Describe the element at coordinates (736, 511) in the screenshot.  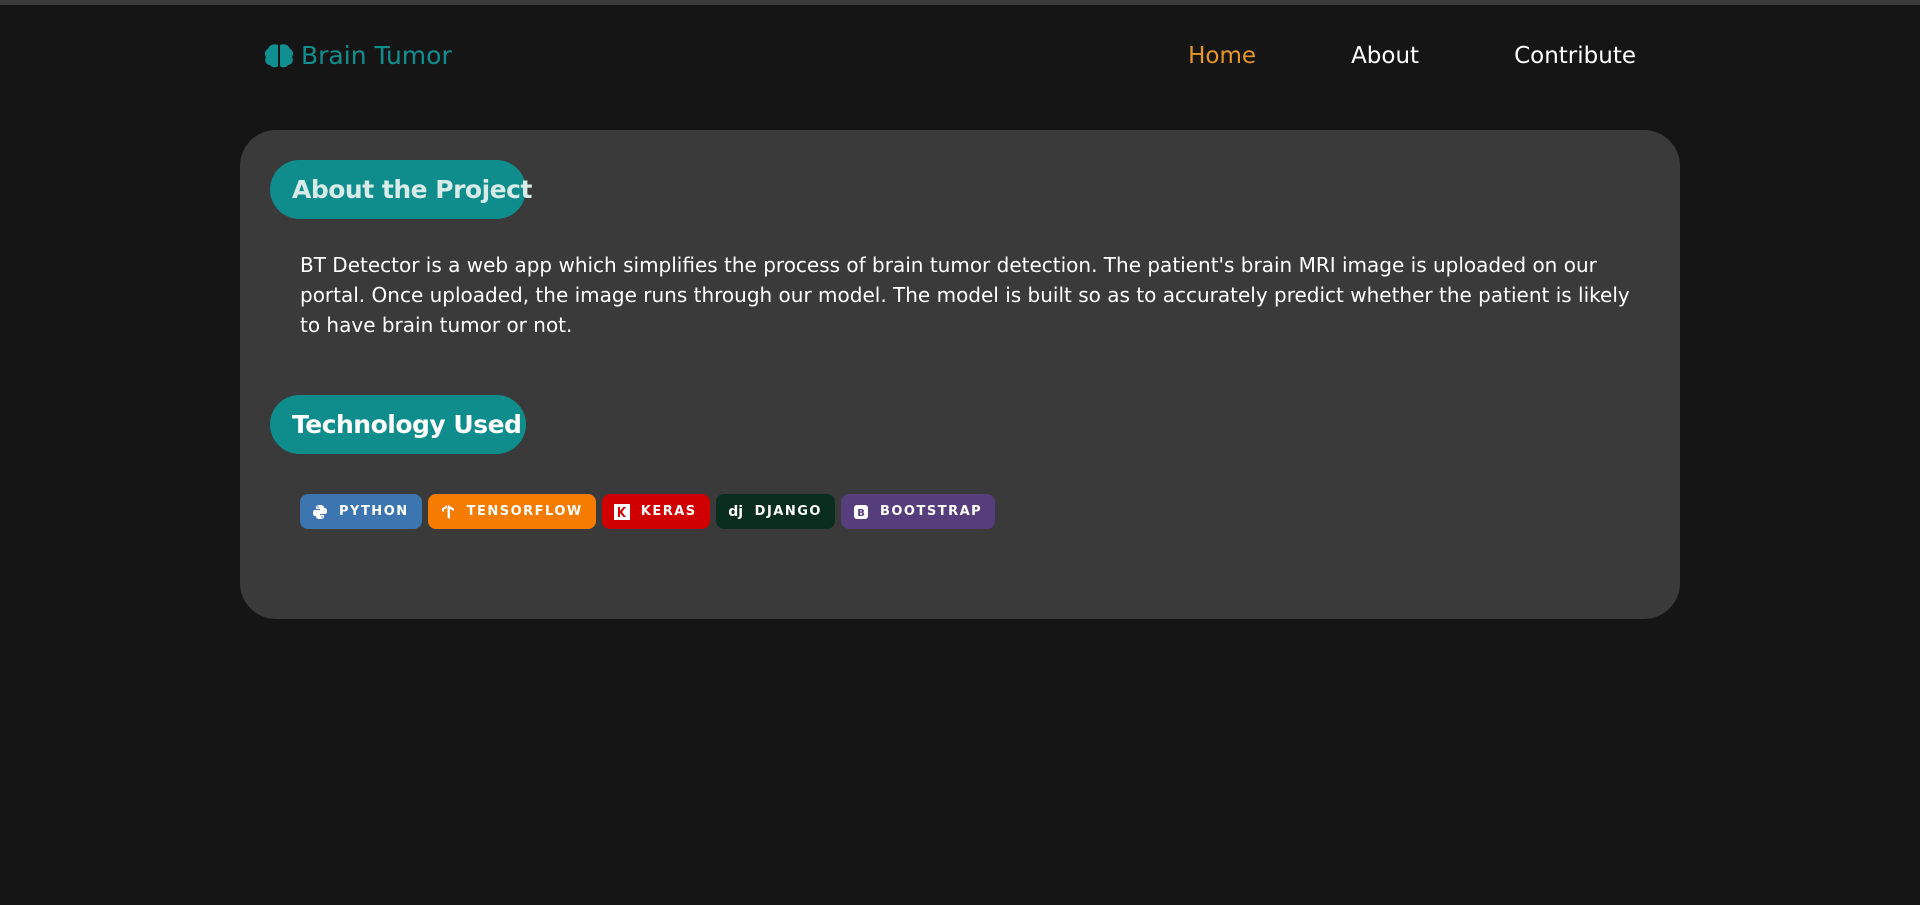
I see `django-icon: dj` at that location.